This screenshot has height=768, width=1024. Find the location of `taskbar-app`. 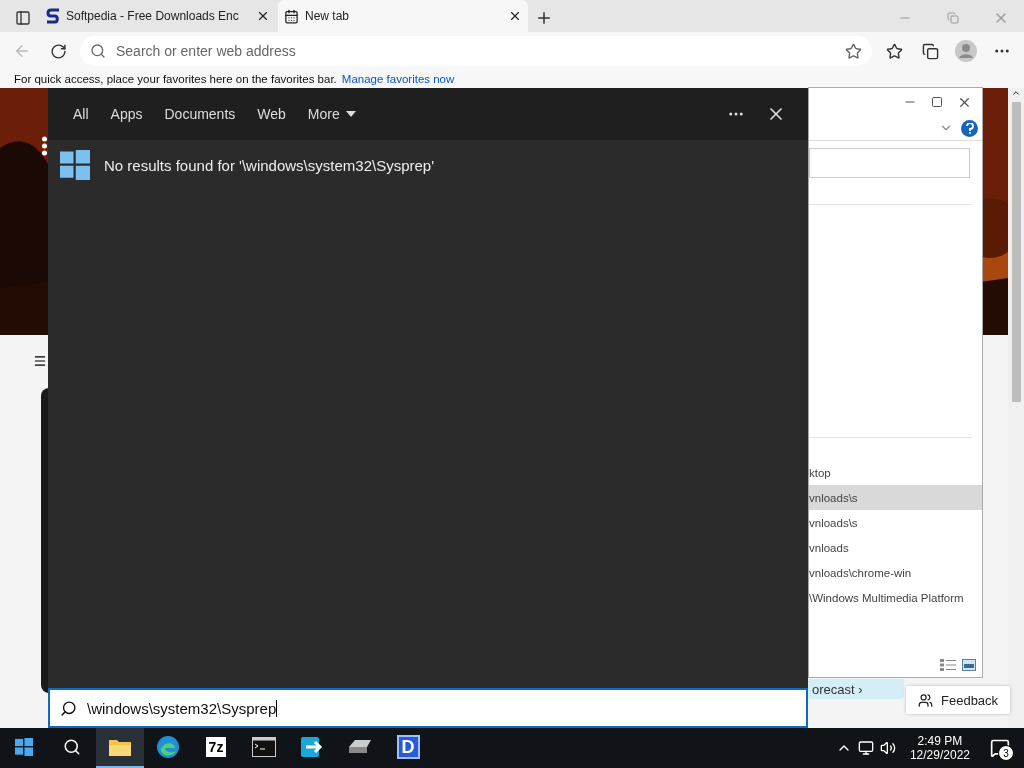

taskbar-app is located at coordinates (120, 748).